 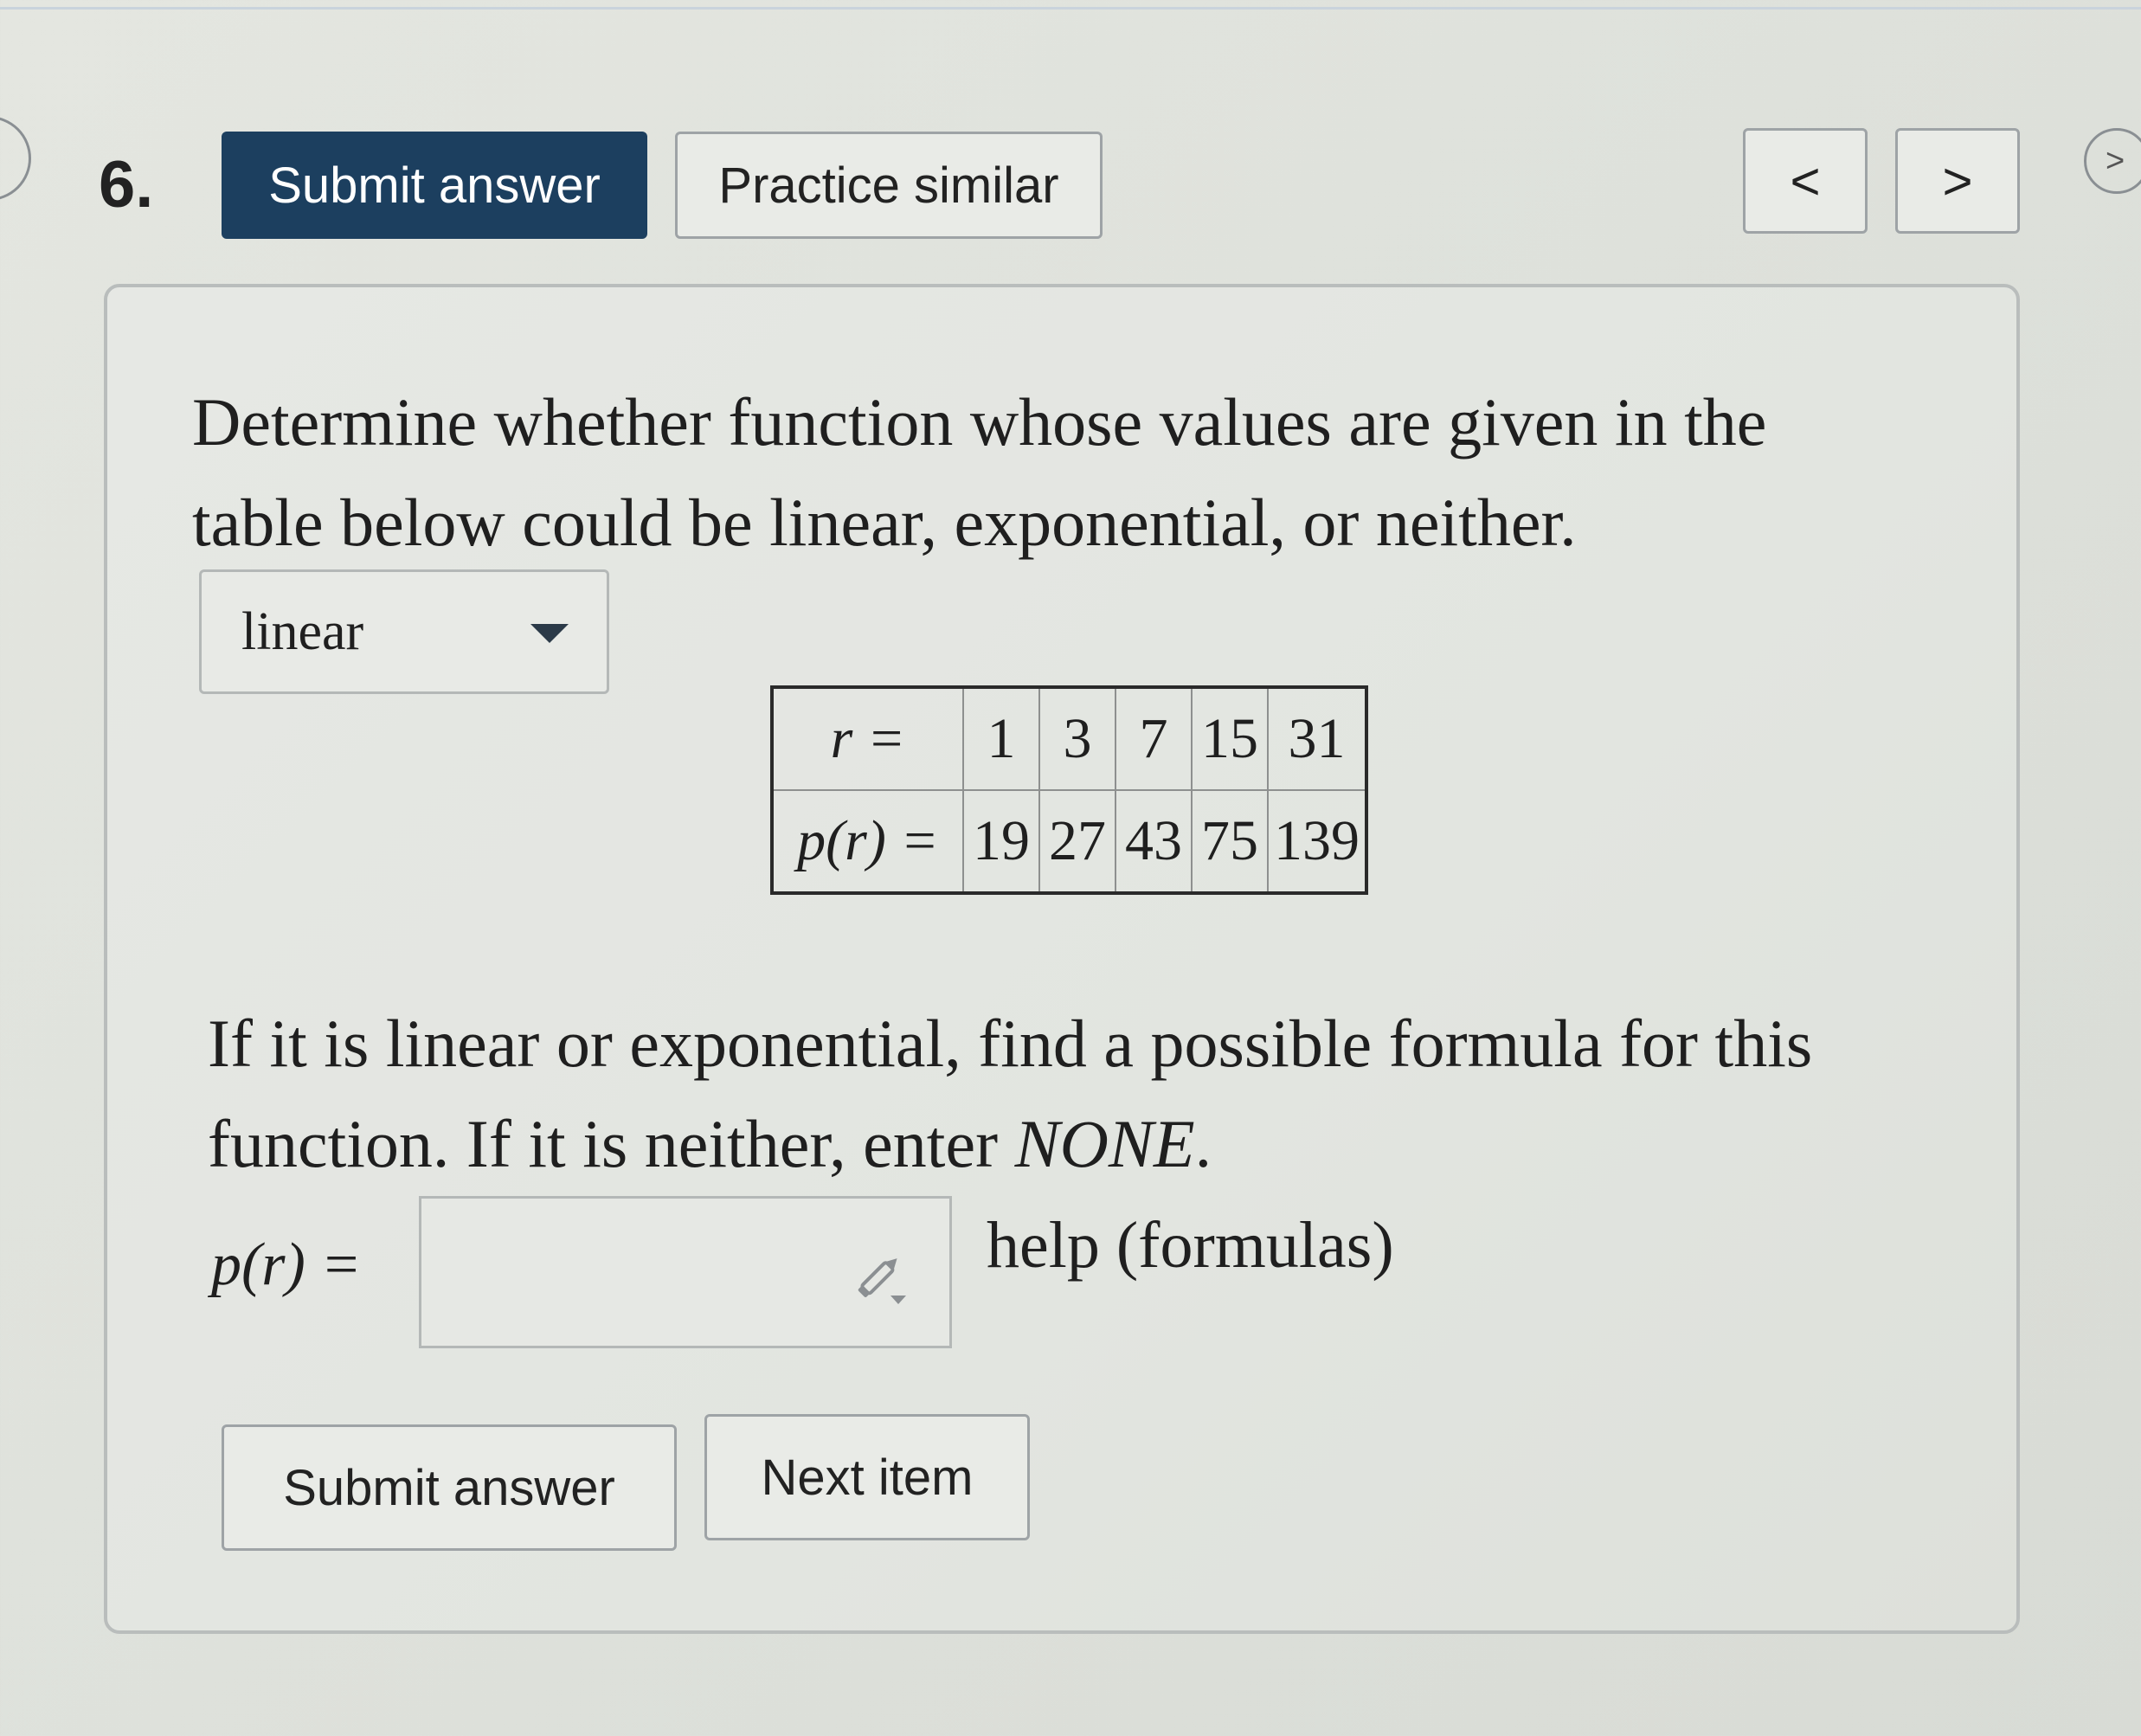 I want to click on formula-input, so click(x=685, y=1272).